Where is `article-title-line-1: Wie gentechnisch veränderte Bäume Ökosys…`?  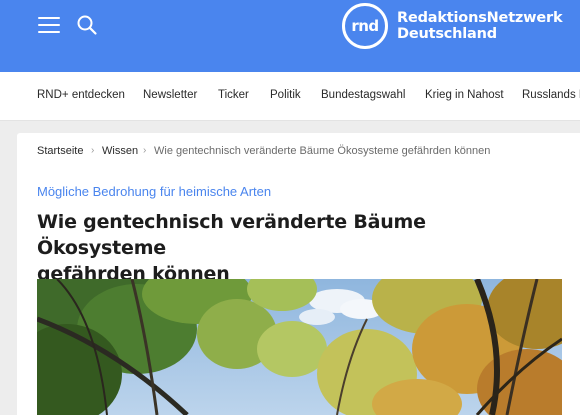
article-title-line-1: Wie gentechnisch veränderte Bäume Ökosys… is located at coordinates (231, 235).